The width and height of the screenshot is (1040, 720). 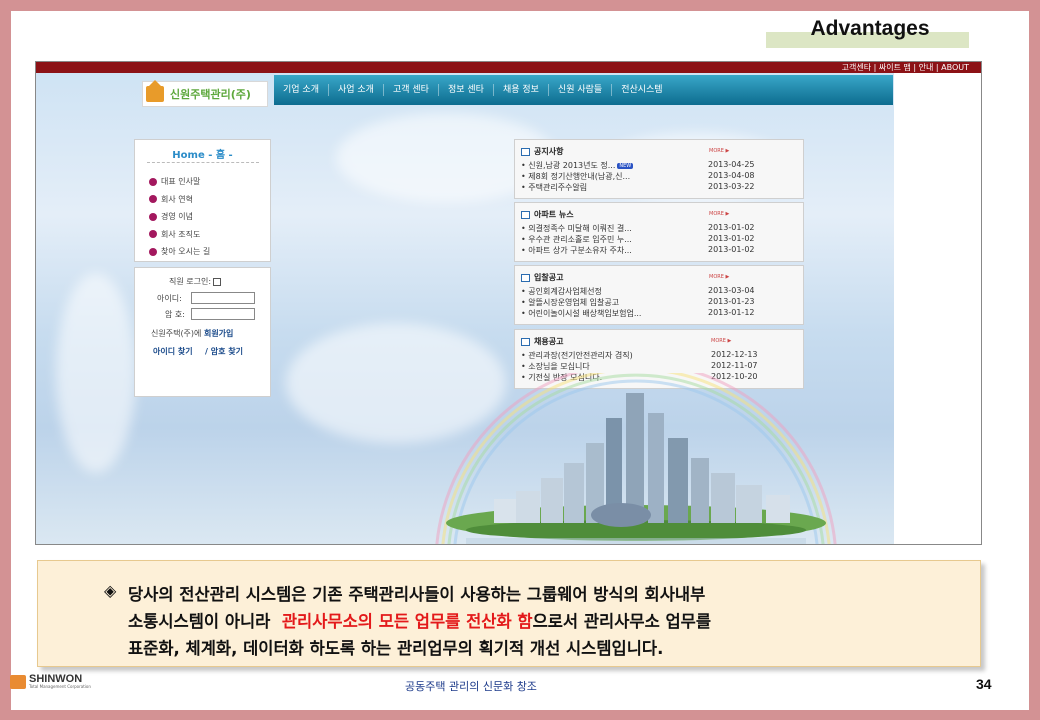 I want to click on footer-logo: SHINWON Total Management Corporation, so click(x=50, y=681).